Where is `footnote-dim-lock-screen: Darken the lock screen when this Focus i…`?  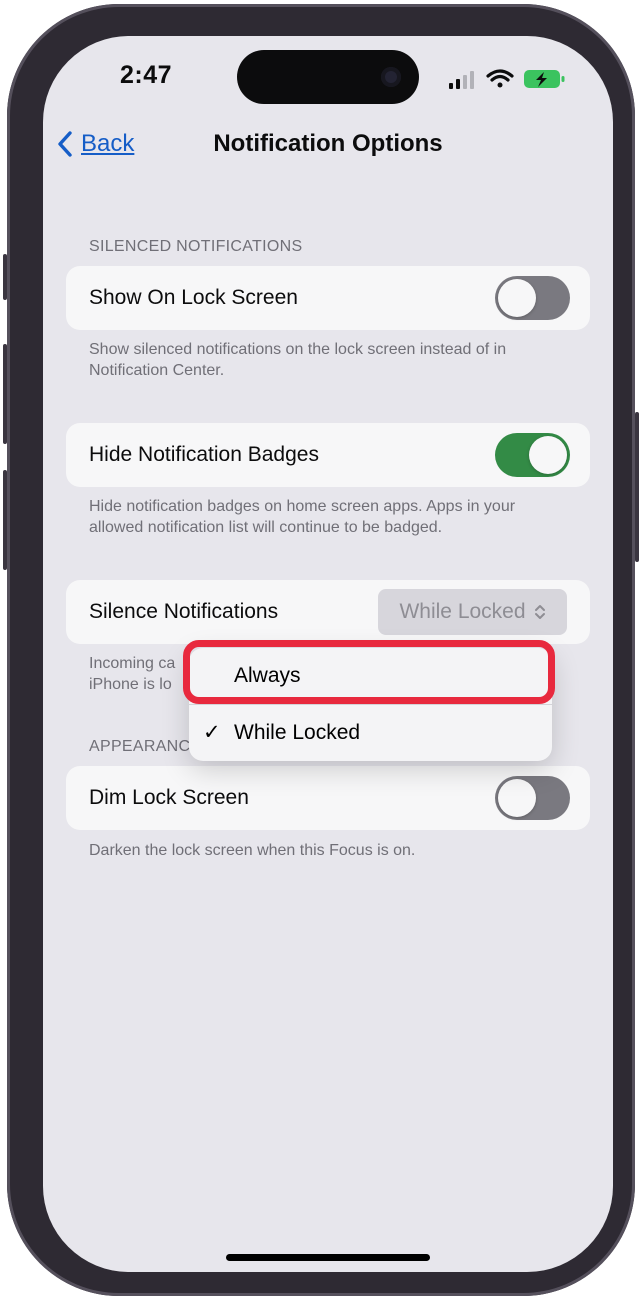 footnote-dim-lock-screen: Darken the lock screen when this Focus i… is located at coordinates (252, 850).